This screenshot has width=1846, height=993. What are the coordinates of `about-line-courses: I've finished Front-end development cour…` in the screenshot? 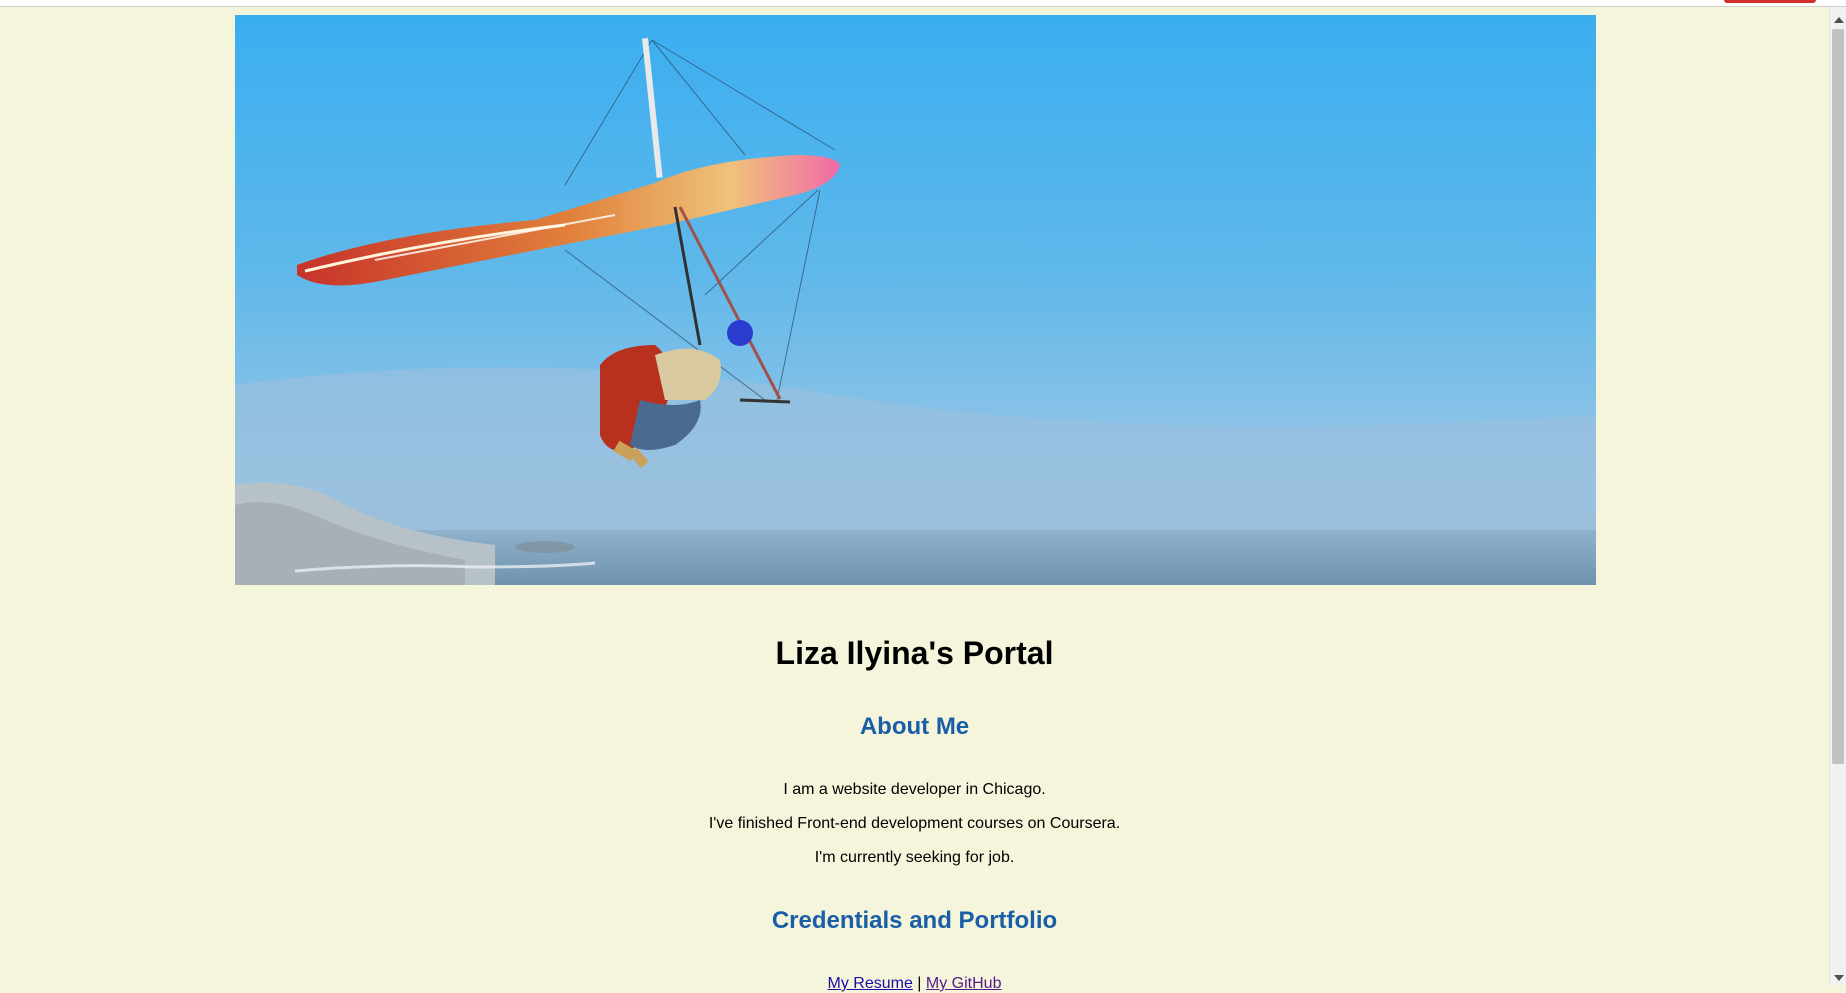 It's located at (914, 823).